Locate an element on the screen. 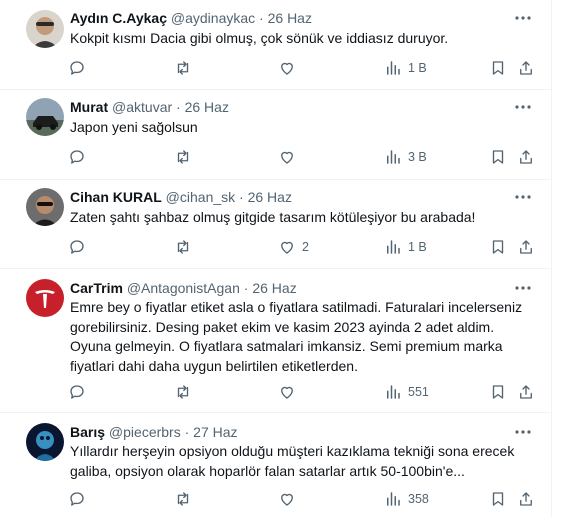 This screenshot has height=517, width=564. user-handle: @piecerbrs is located at coordinates (145, 432).